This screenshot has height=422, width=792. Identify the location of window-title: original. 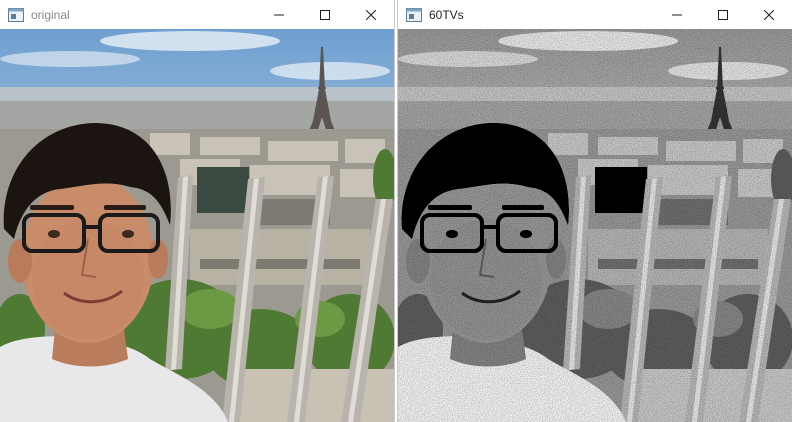
(50, 14).